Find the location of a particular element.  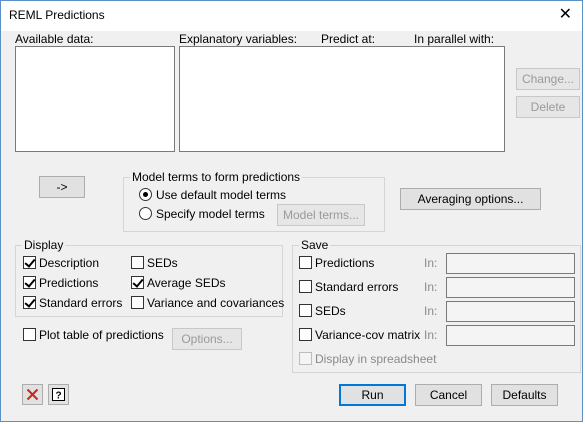

use-default-model-terms-label: Use default model terms is located at coordinates (221, 195).